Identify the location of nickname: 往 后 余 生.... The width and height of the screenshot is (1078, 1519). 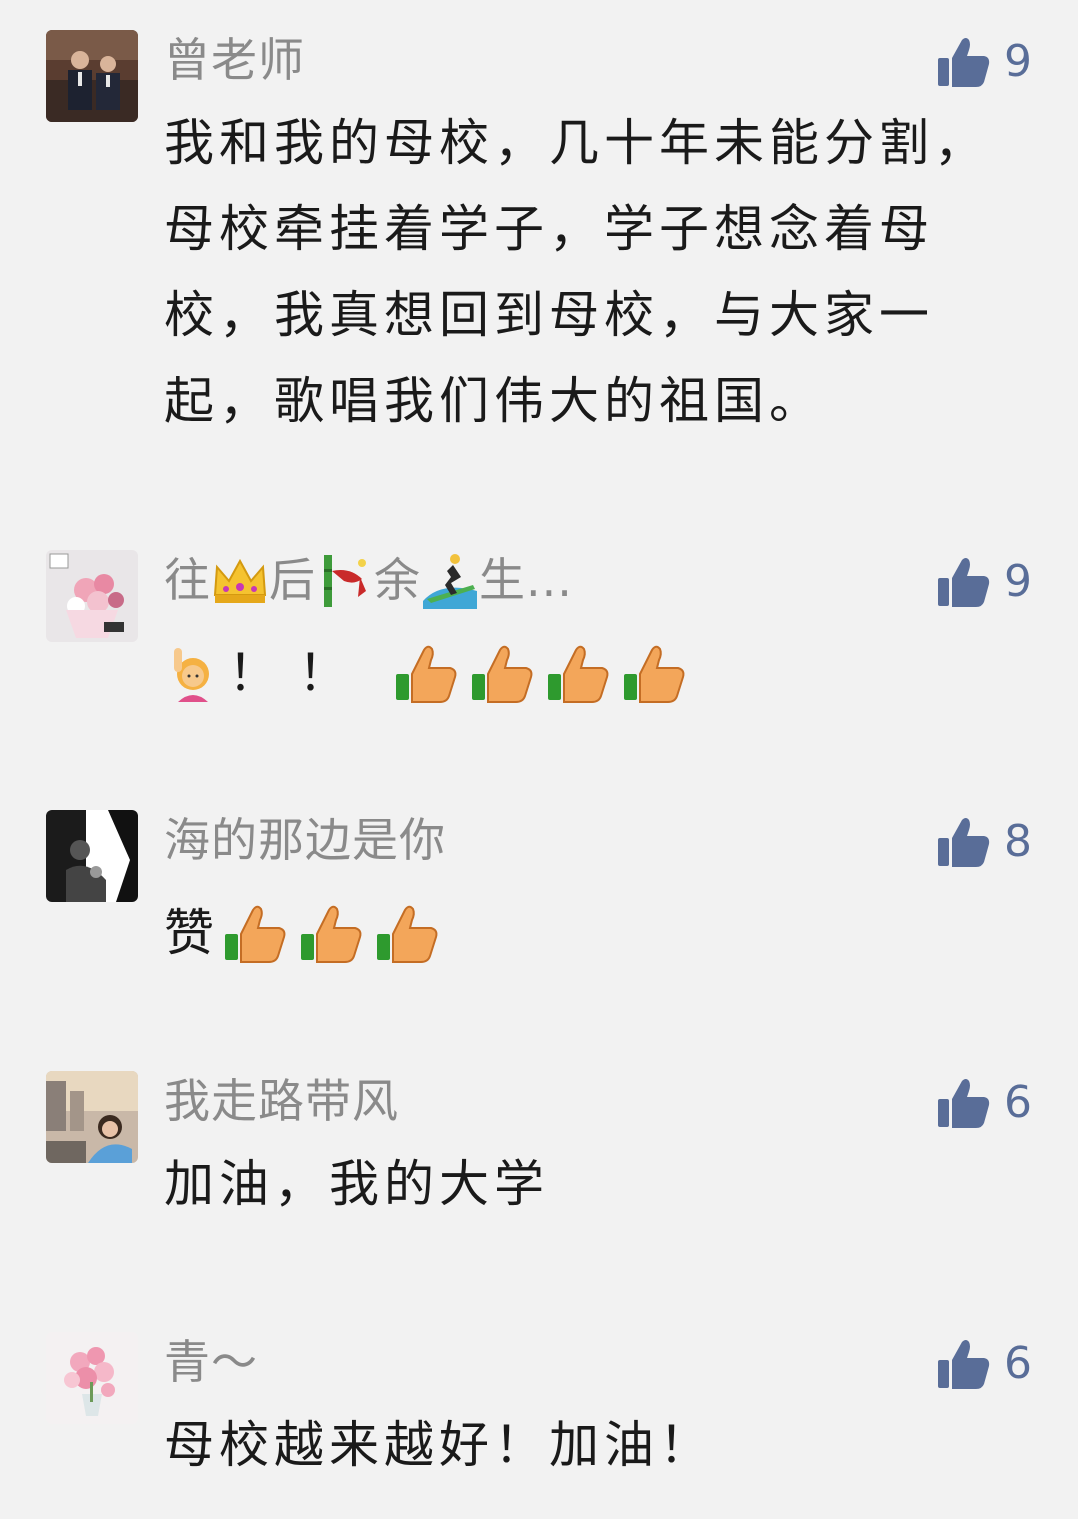
(444, 580).